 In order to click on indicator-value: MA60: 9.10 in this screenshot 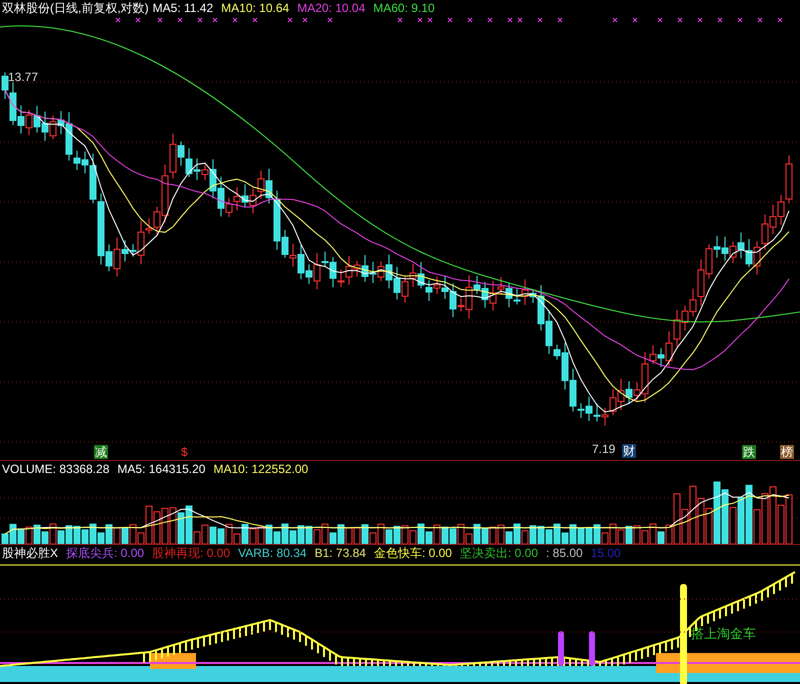, I will do `click(404, 8)`.